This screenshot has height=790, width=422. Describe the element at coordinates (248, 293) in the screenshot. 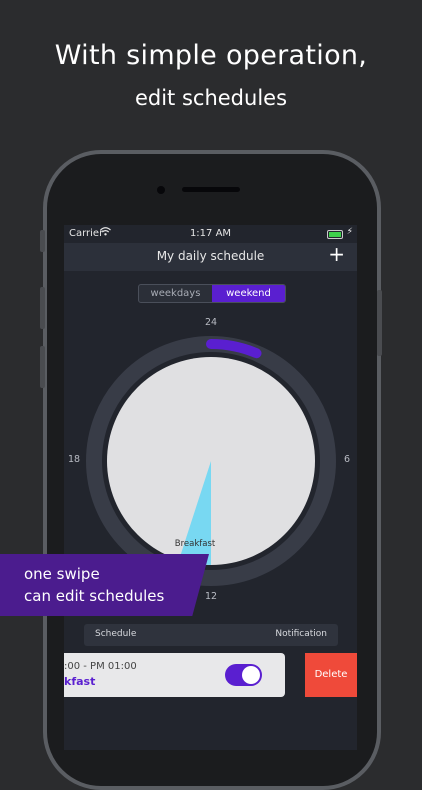

I see `segment-weekend: weekend` at that location.